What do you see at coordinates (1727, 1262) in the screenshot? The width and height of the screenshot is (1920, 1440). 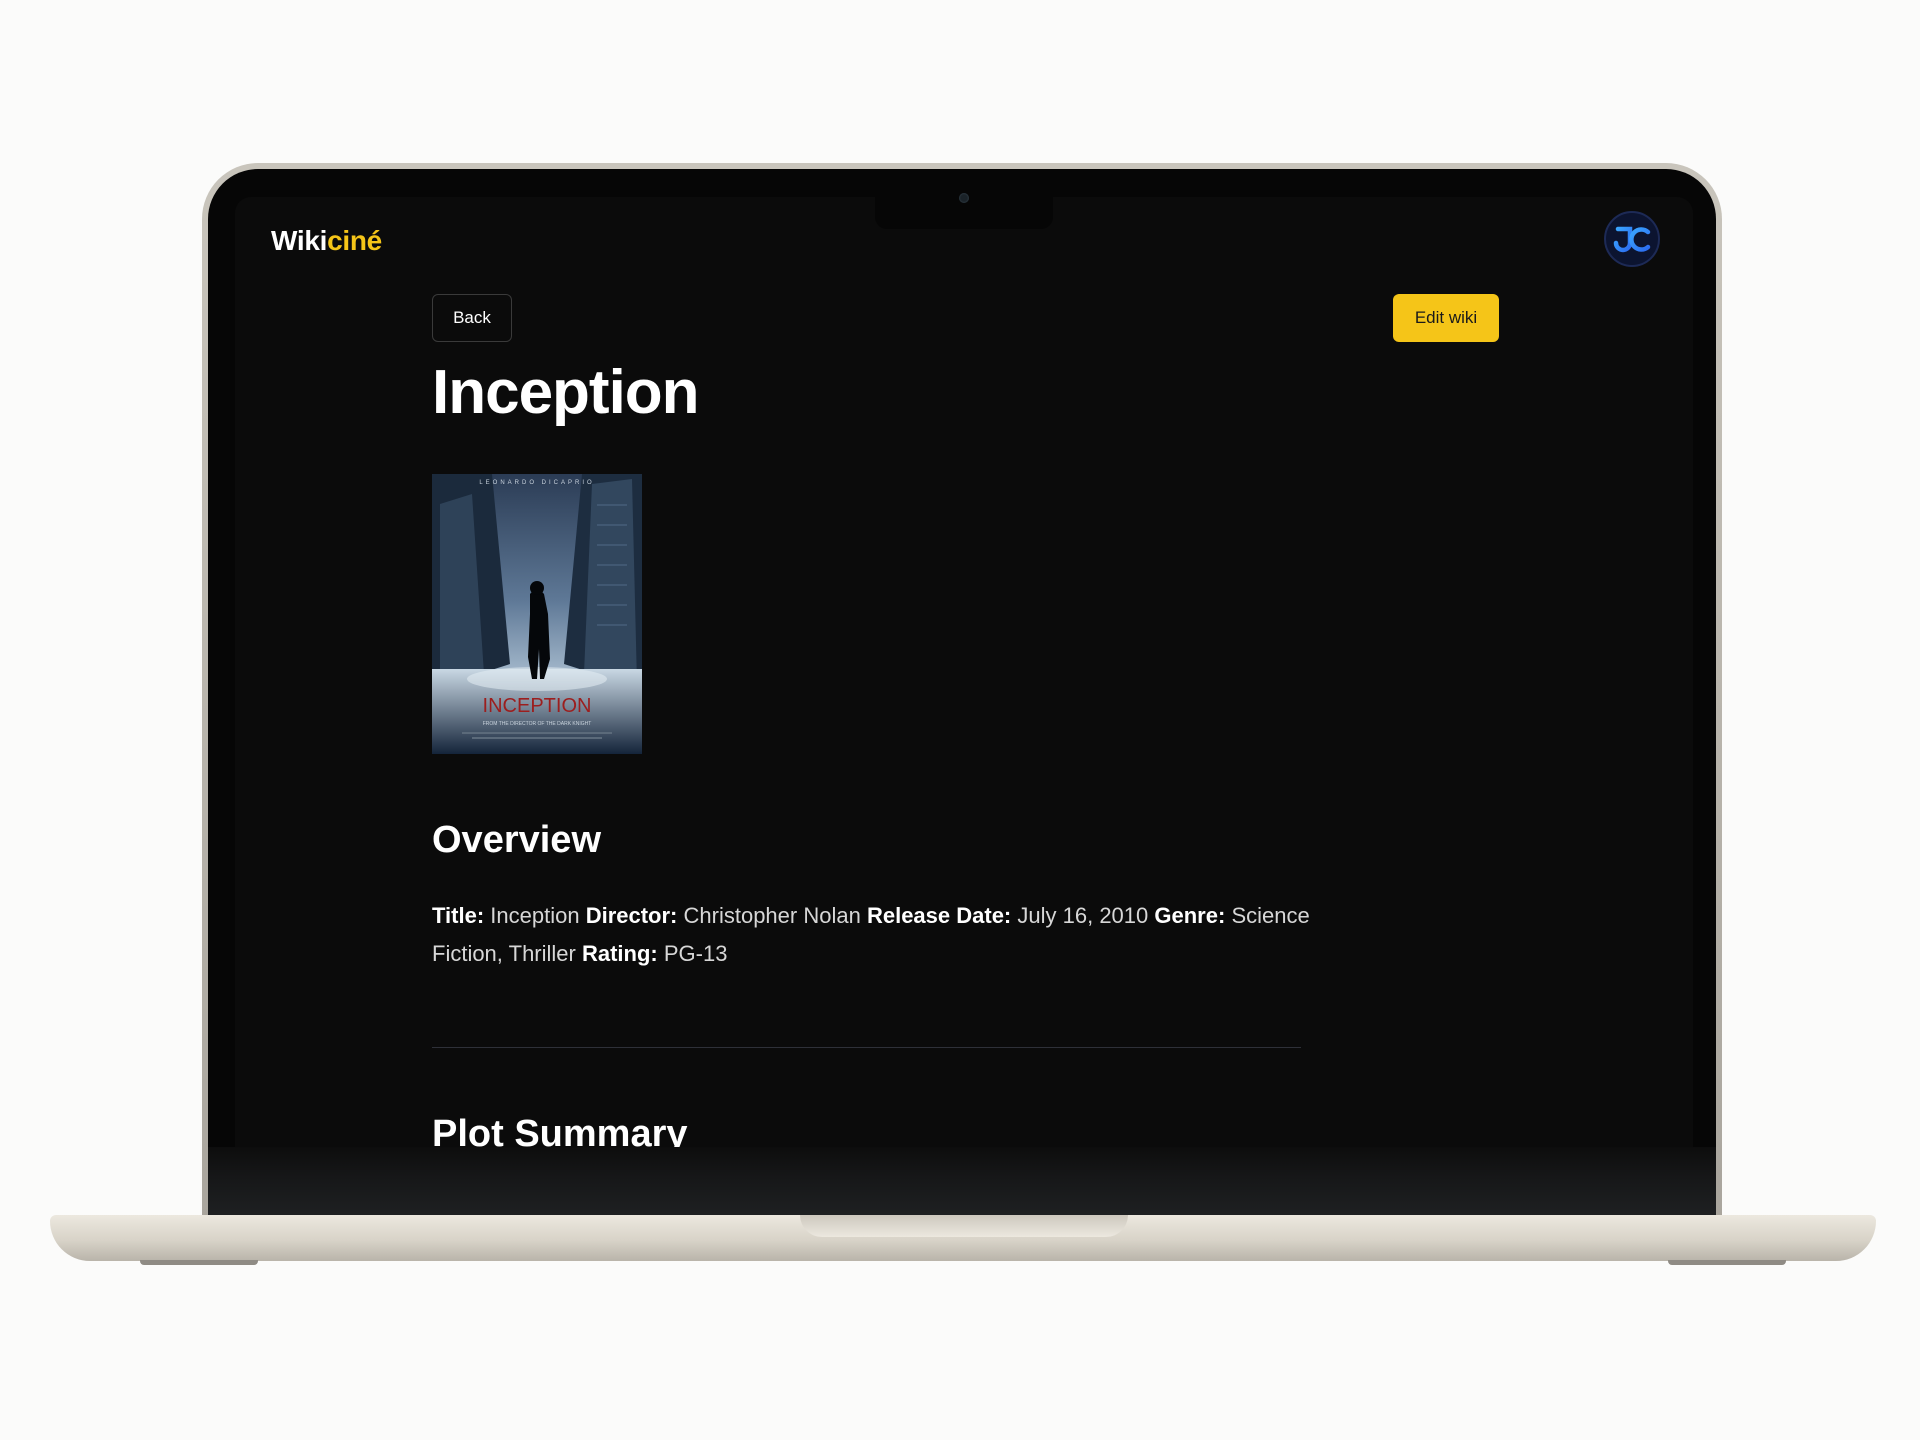 I see `laptop-foot-right` at bounding box center [1727, 1262].